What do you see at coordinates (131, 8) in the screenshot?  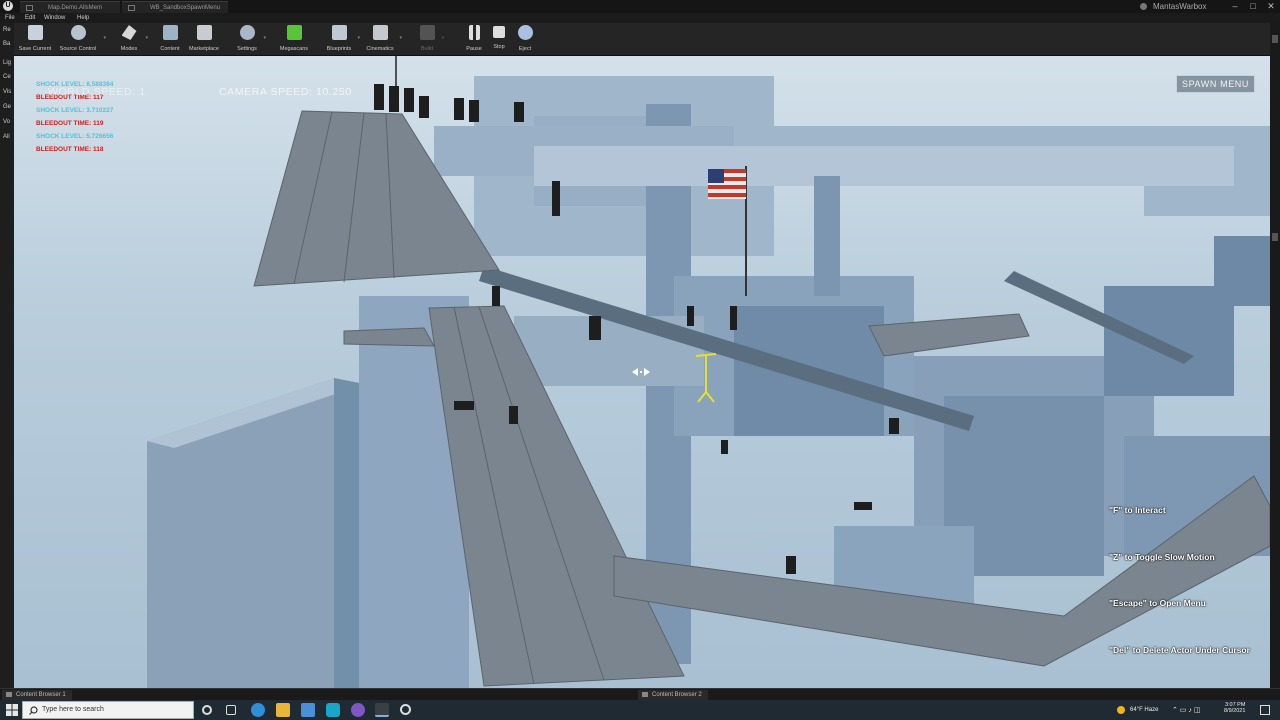 I see `widget-blueprint-icon` at bounding box center [131, 8].